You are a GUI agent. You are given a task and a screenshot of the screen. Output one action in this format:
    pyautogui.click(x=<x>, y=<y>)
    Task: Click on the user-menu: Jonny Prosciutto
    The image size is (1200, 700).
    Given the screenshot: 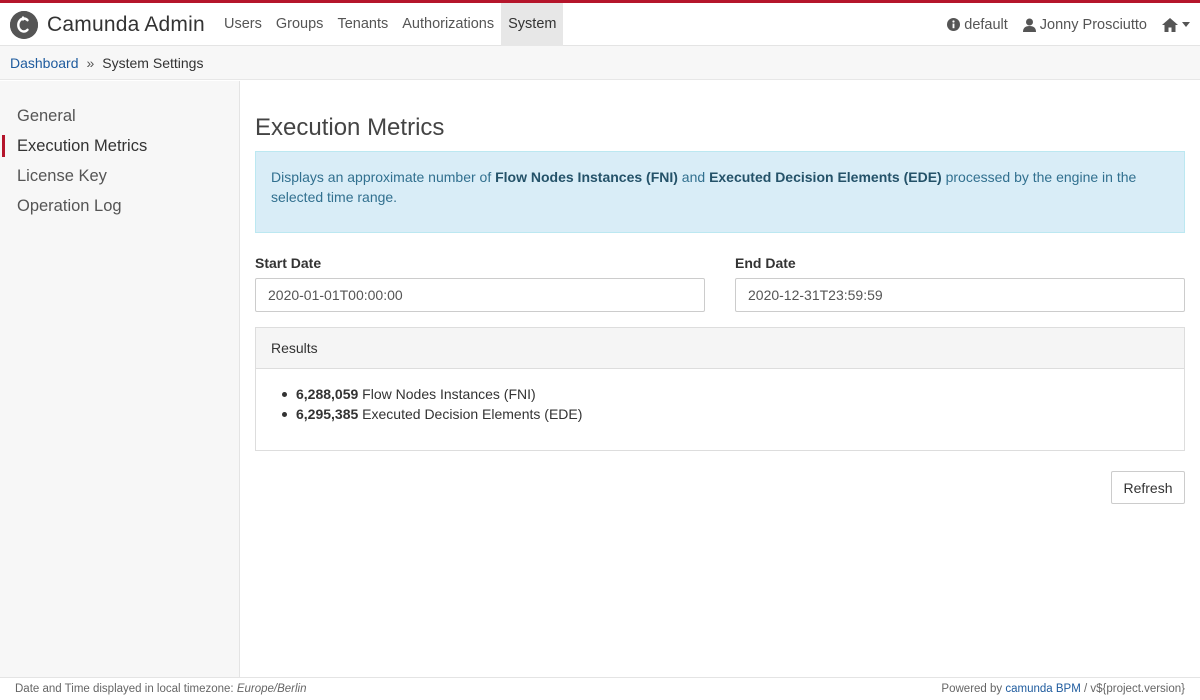 What is the action you would take?
    pyautogui.click(x=1084, y=24)
    